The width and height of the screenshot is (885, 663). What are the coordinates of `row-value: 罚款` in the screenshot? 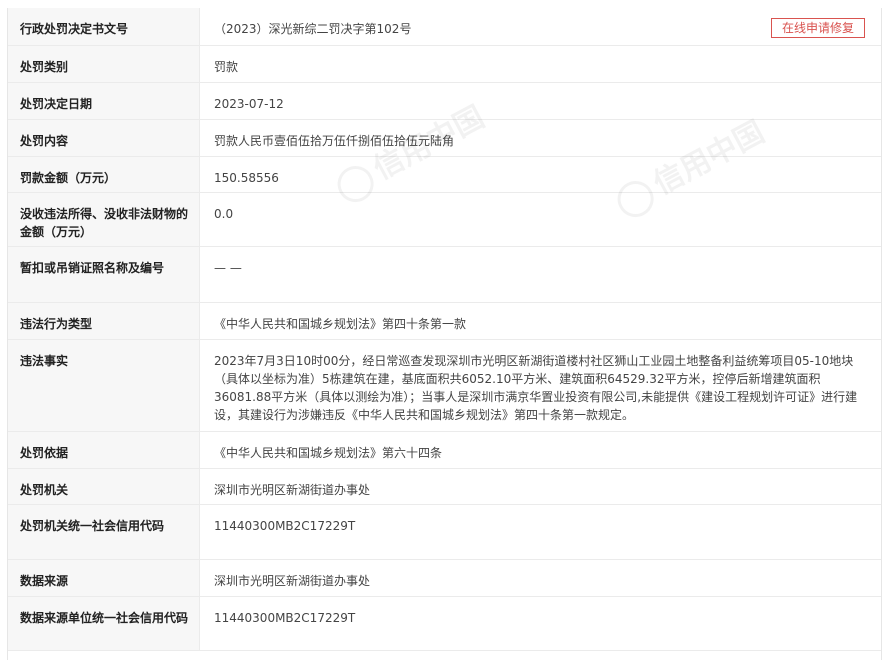 It's located at (540, 64).